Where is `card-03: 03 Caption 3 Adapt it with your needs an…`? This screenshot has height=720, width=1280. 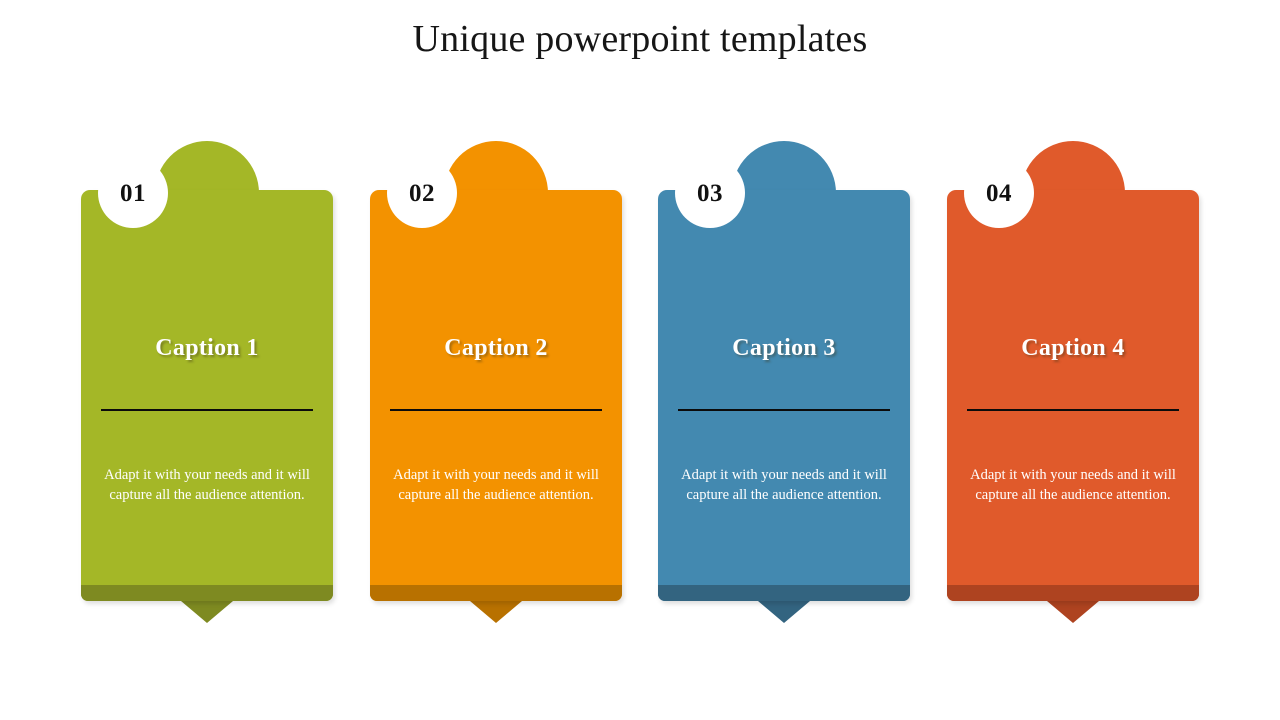
card-03: 03 Caption 3 Adapt it with your needs an… is located at coordinates (784, 386).